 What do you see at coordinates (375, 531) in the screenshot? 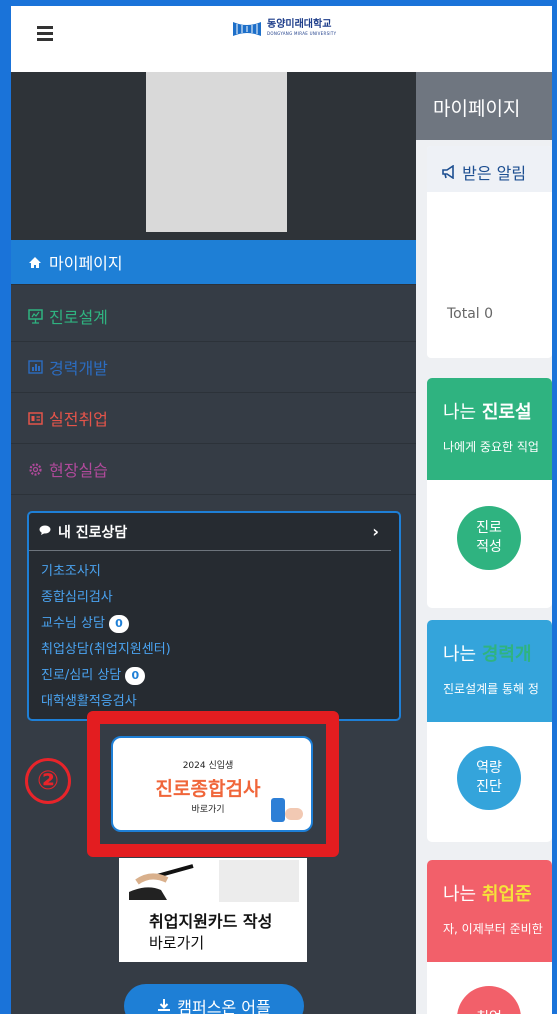
I see `chevron-right-icon: ›` at bounding box center [375, 531].